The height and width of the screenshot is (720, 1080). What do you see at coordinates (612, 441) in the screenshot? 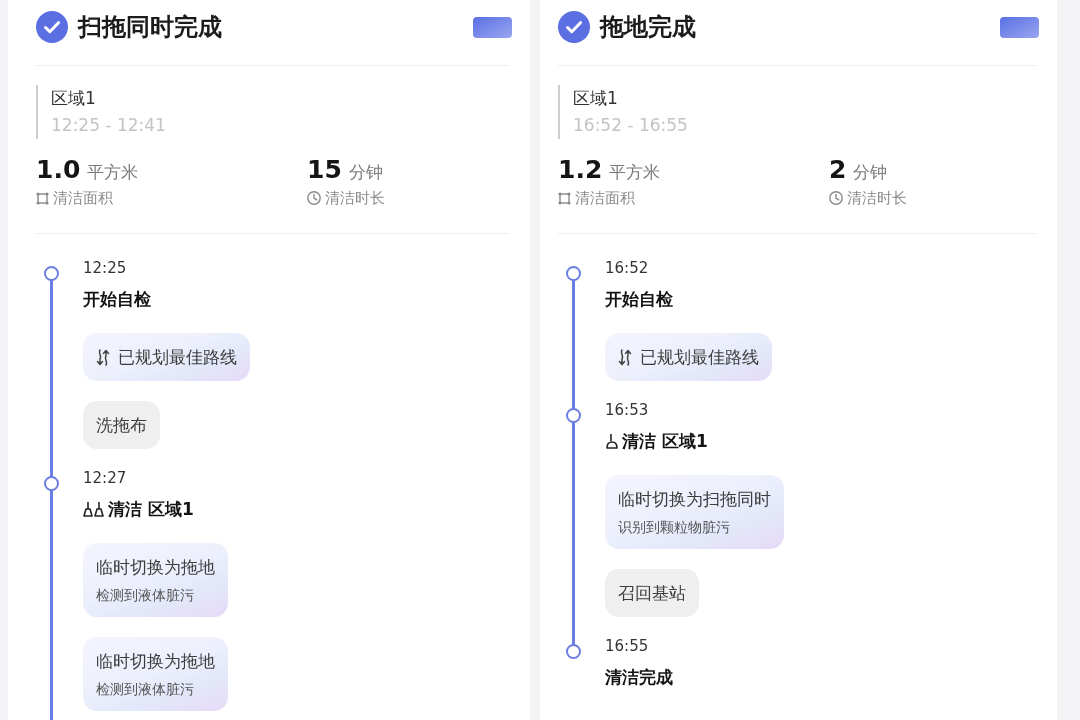
I see `mop-icon` at bounding box center [612, 441].